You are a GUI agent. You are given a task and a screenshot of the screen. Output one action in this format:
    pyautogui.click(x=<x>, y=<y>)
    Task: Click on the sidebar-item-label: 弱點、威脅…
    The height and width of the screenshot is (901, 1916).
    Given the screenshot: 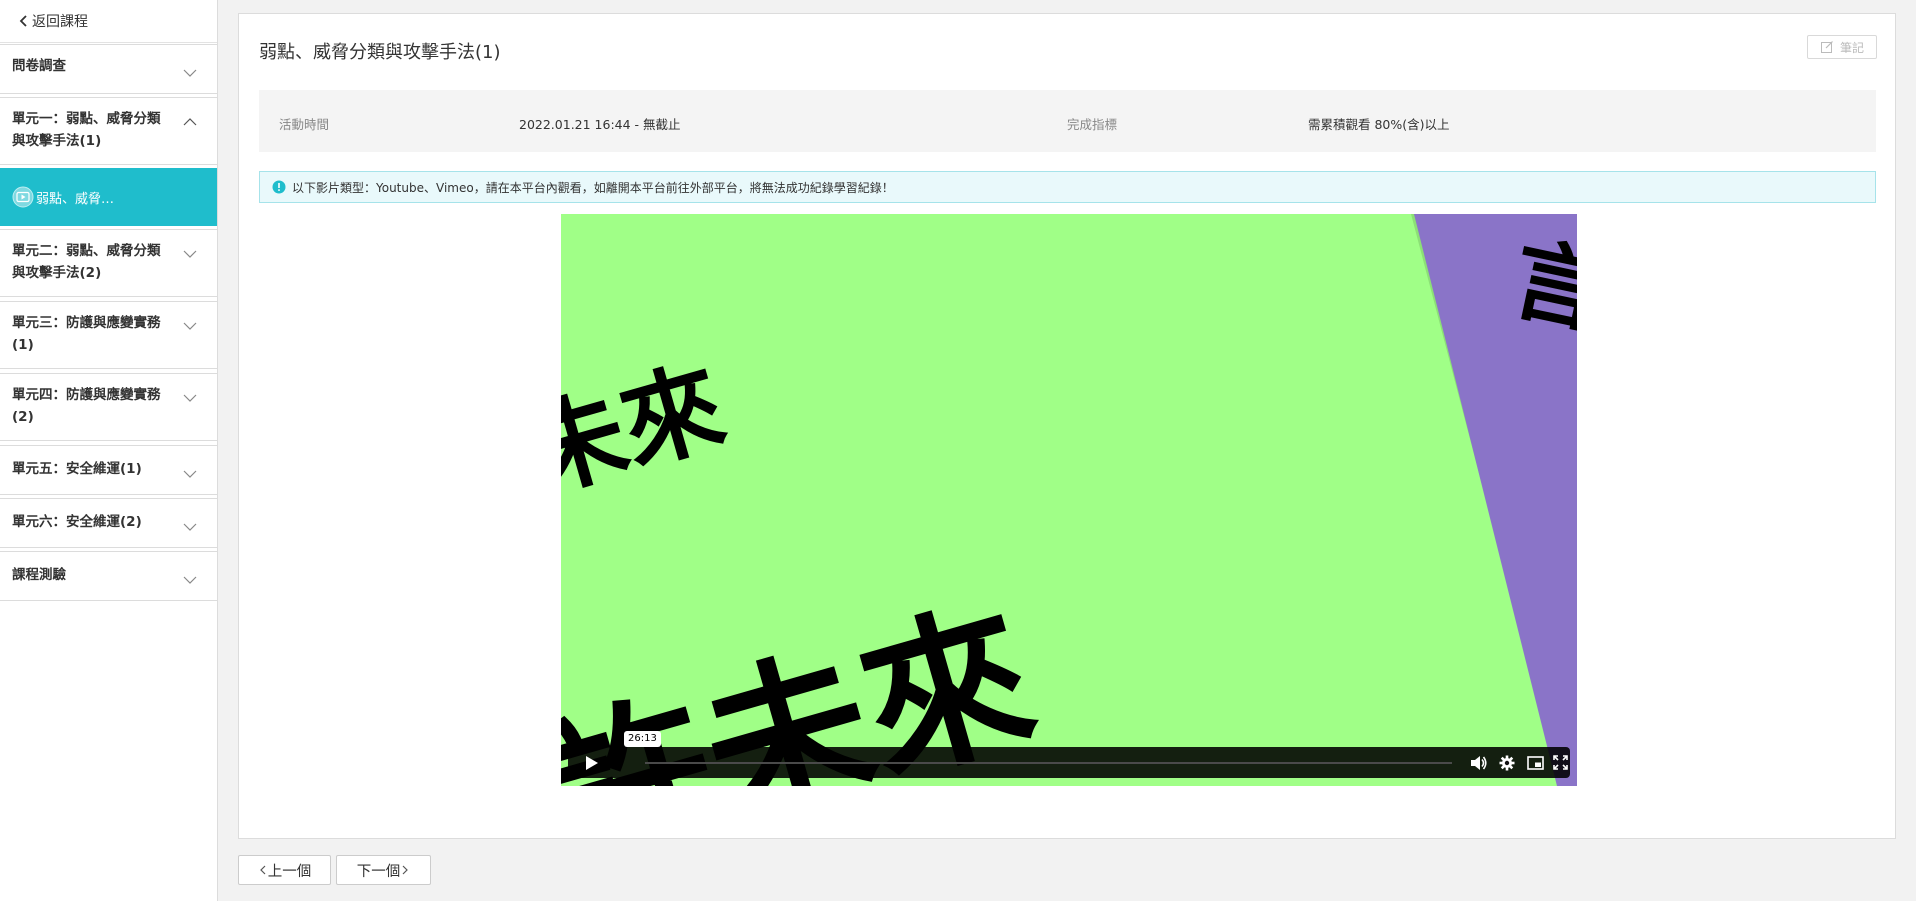 What is the action you would take?
    pyautogui.click(x=75, y=199)
    